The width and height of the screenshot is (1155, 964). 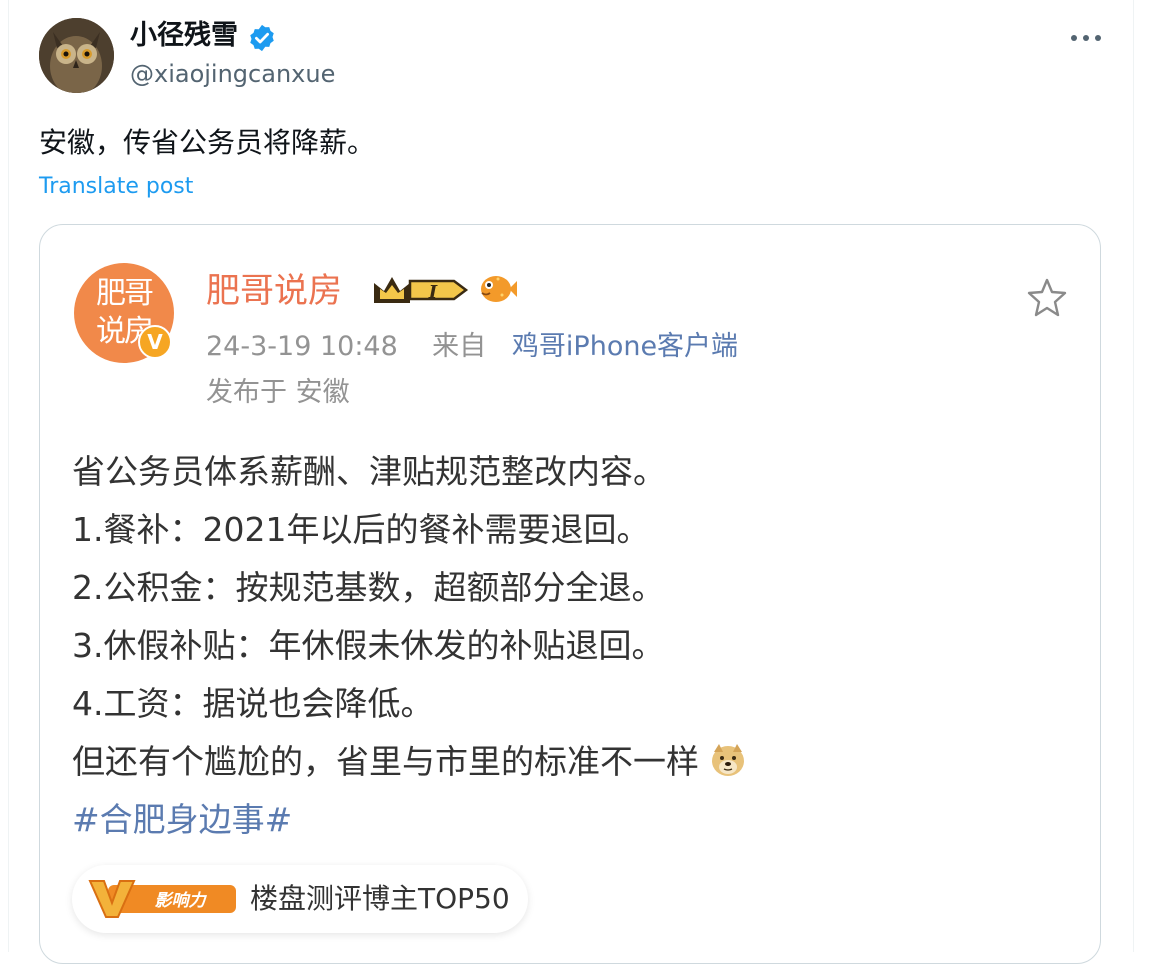 I want to click on weibo-verified-badge: V, so click(x=155, y=342).